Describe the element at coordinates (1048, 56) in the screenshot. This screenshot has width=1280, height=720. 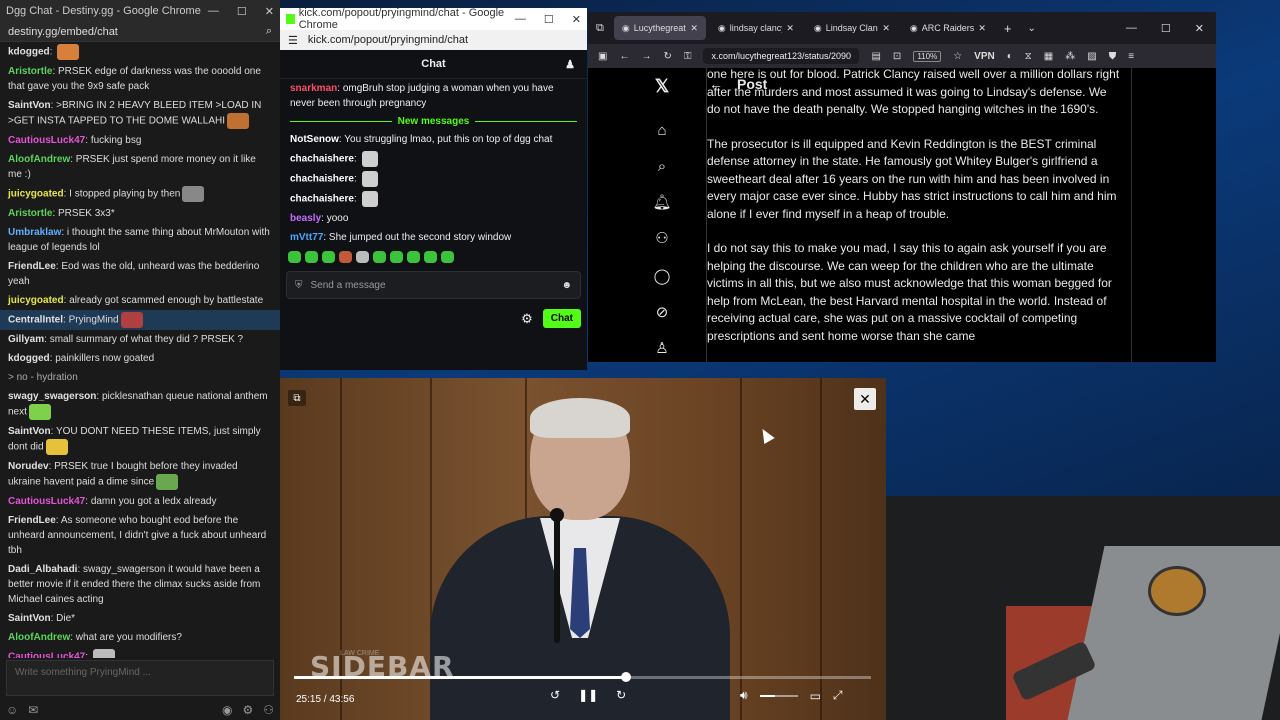
I see `extension-badge-icon: ▦` at that location.